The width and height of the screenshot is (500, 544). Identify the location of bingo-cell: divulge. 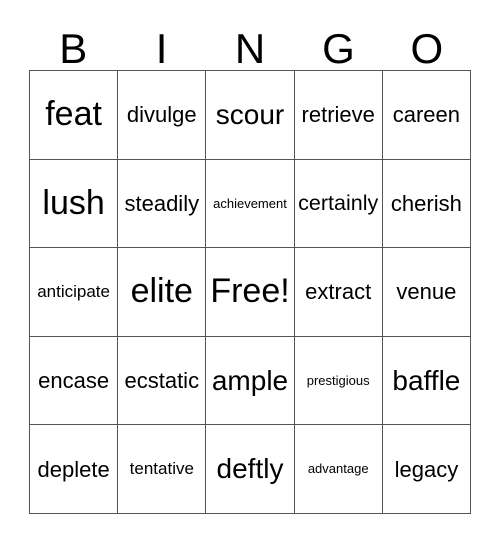
(162, 115).